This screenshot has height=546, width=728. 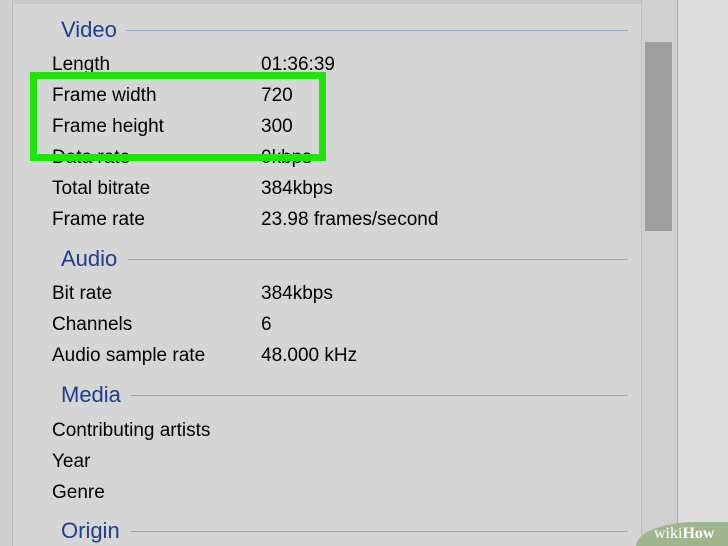 I want to click on section-title-origin: Origin, so click(x=90, y=530).